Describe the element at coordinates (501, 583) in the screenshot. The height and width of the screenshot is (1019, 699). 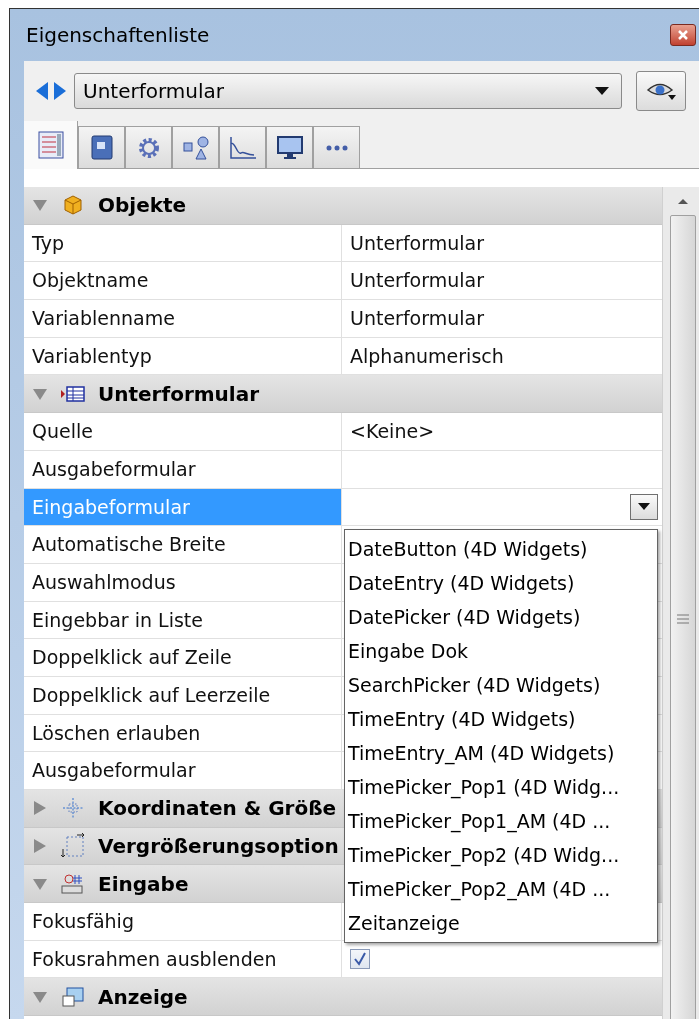
I see `dropdown-option: DateEntry (4D Widgets)` at that location.